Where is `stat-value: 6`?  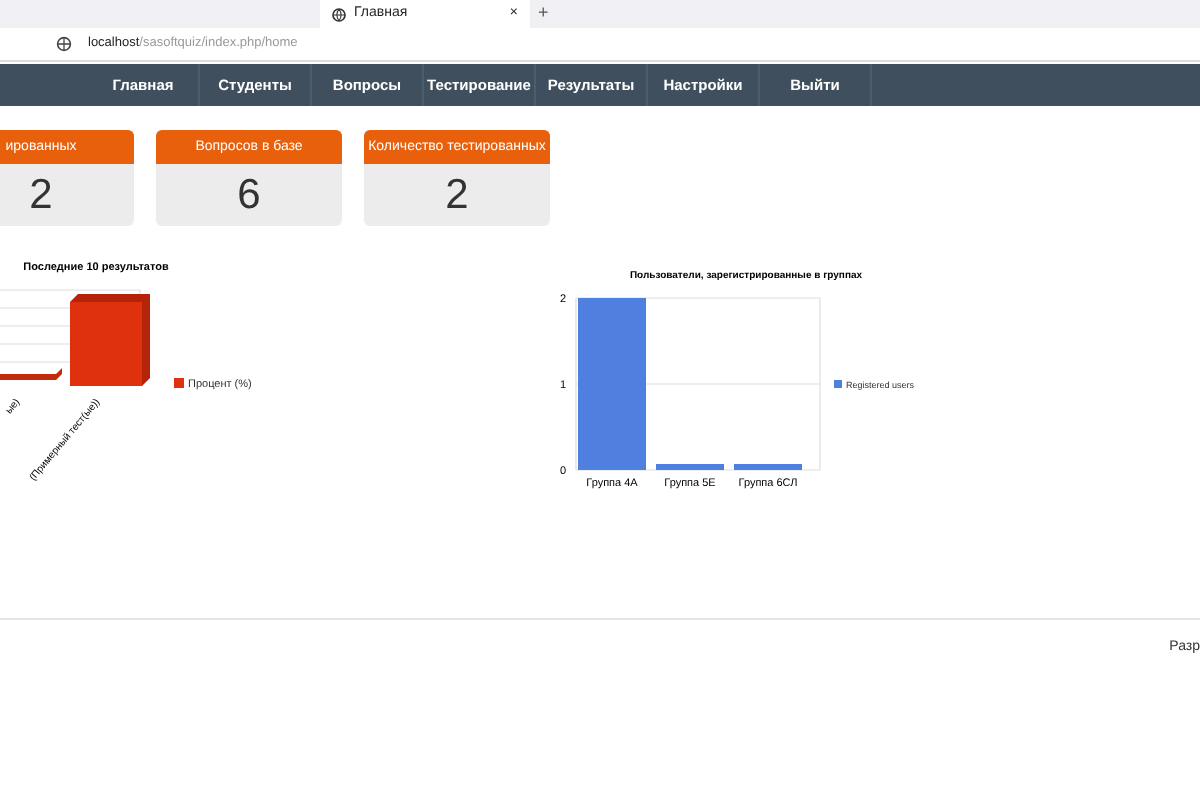 stat-value: 6 is located at coordinates (249, 196).